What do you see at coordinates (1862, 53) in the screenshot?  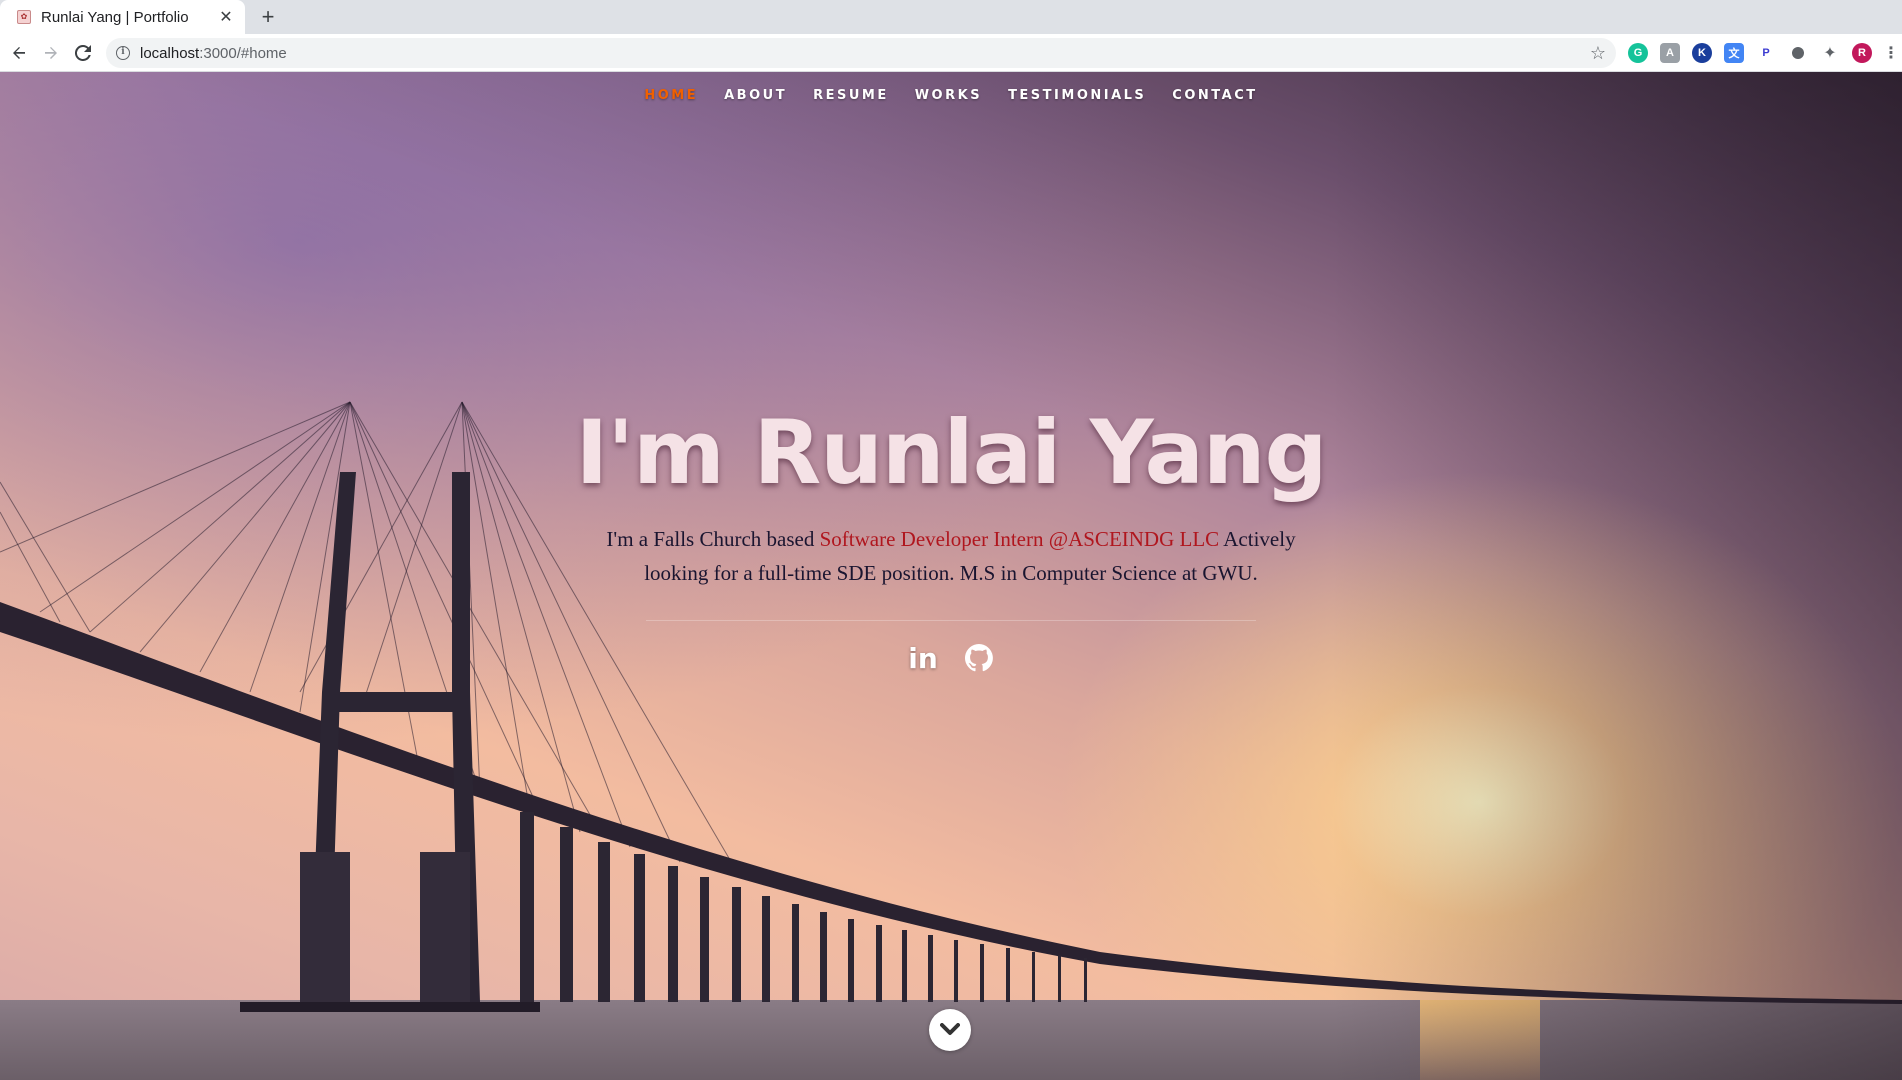 I see `profile-avatar: R` at bounding box center [1862, 53].